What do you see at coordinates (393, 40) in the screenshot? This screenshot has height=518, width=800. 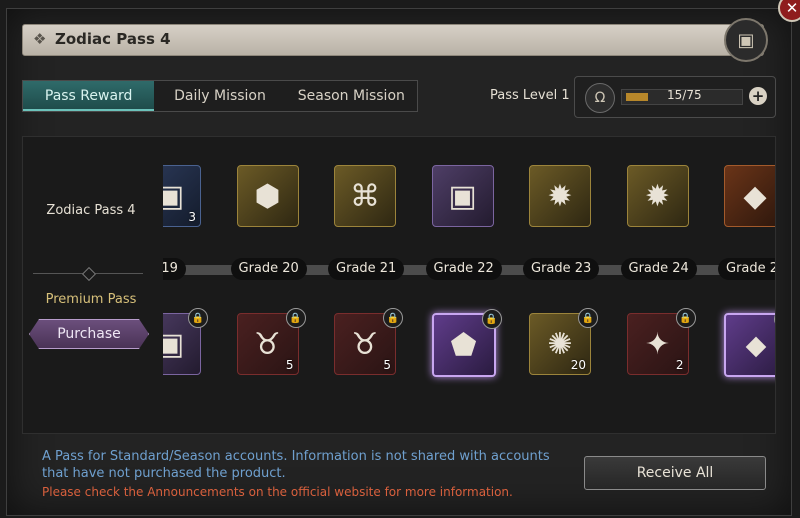 I see `title-bar: ❖ Zodiac Pass 4` at bounding box center [393, 40].